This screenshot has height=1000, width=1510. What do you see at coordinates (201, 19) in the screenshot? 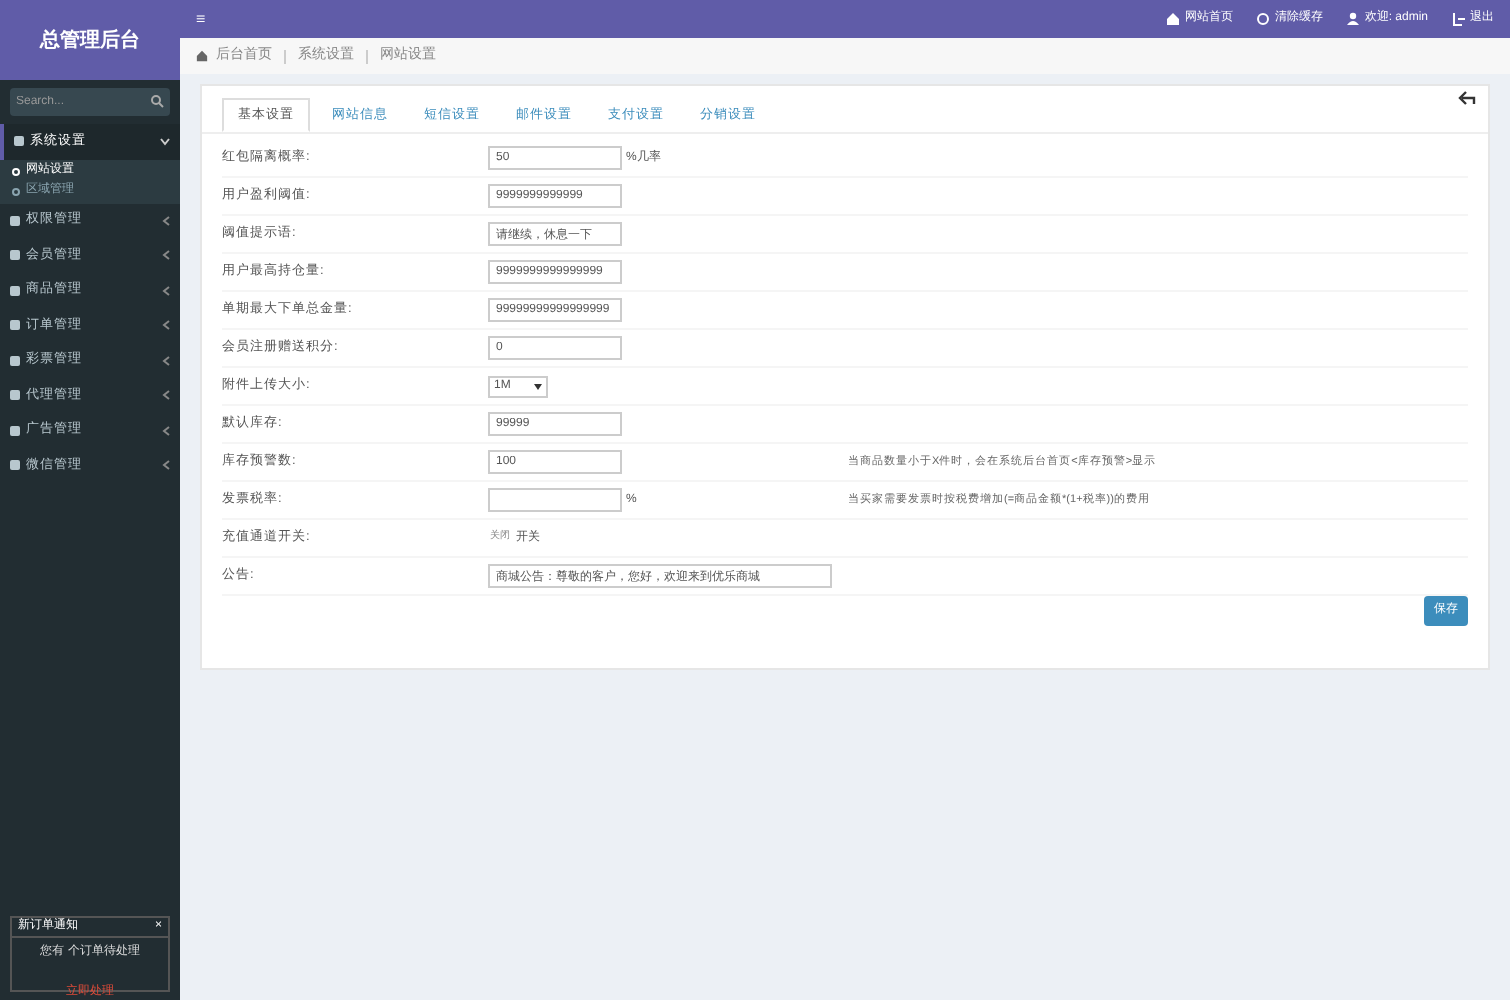
I see `menu-icon: ≡` at bounding box center [201, 19].